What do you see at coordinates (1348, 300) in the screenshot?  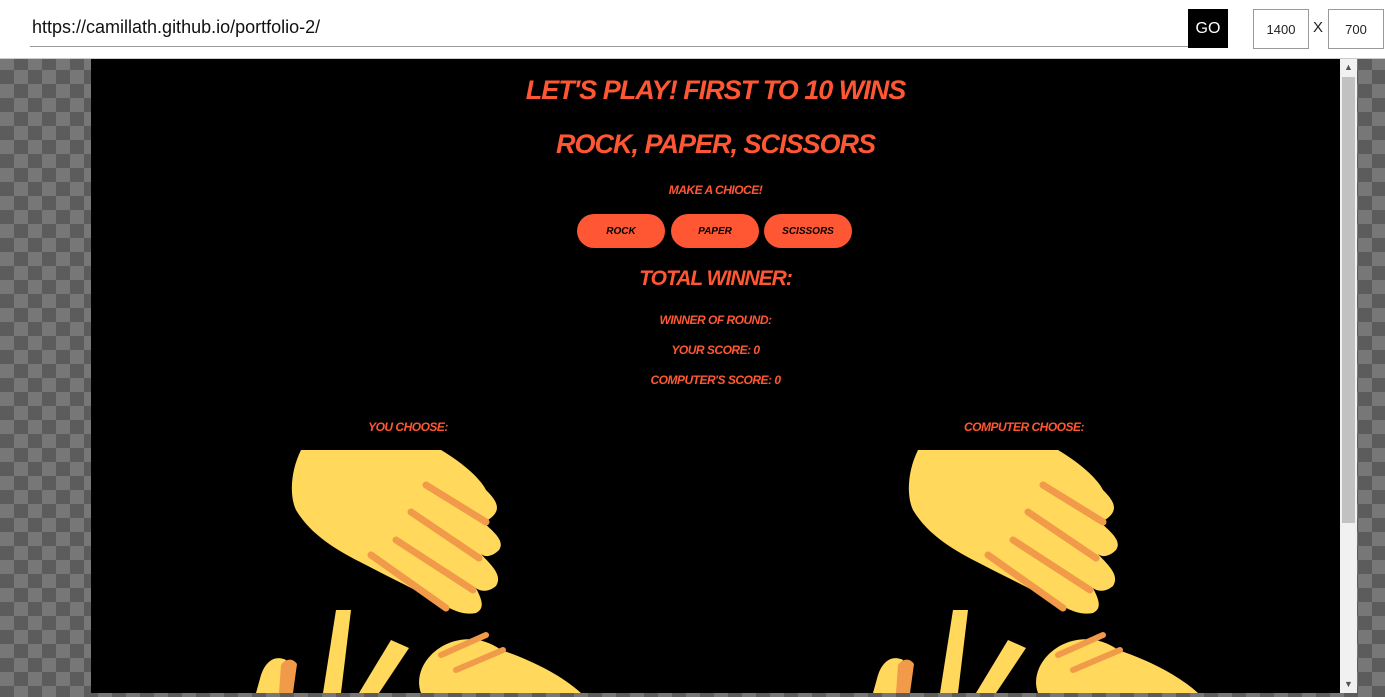 I see `scrollbar-thumb` at bounding box center [1348, 300].